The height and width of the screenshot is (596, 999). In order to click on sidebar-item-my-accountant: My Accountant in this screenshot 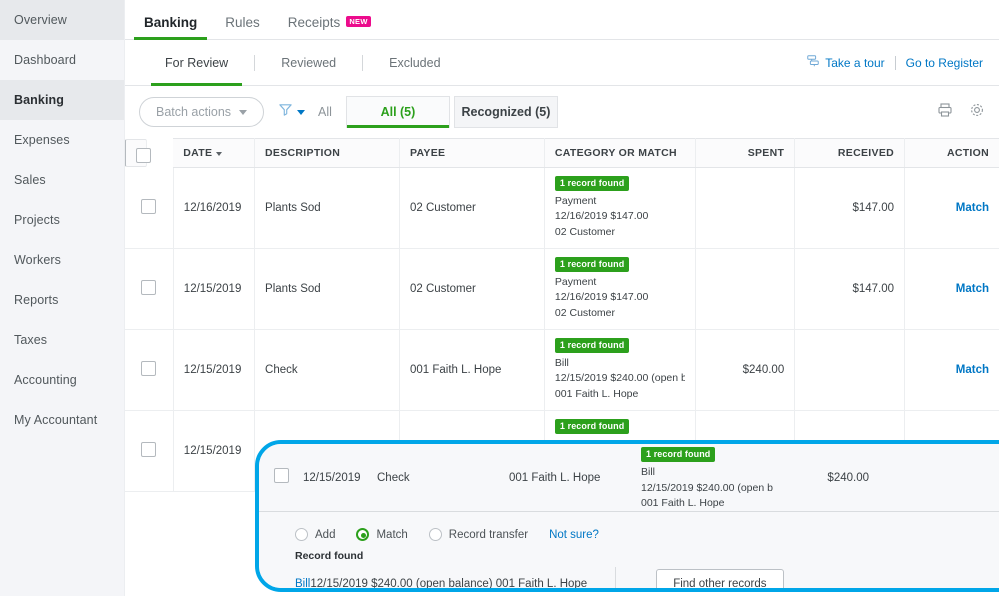, I will do `click(62, 420)`.